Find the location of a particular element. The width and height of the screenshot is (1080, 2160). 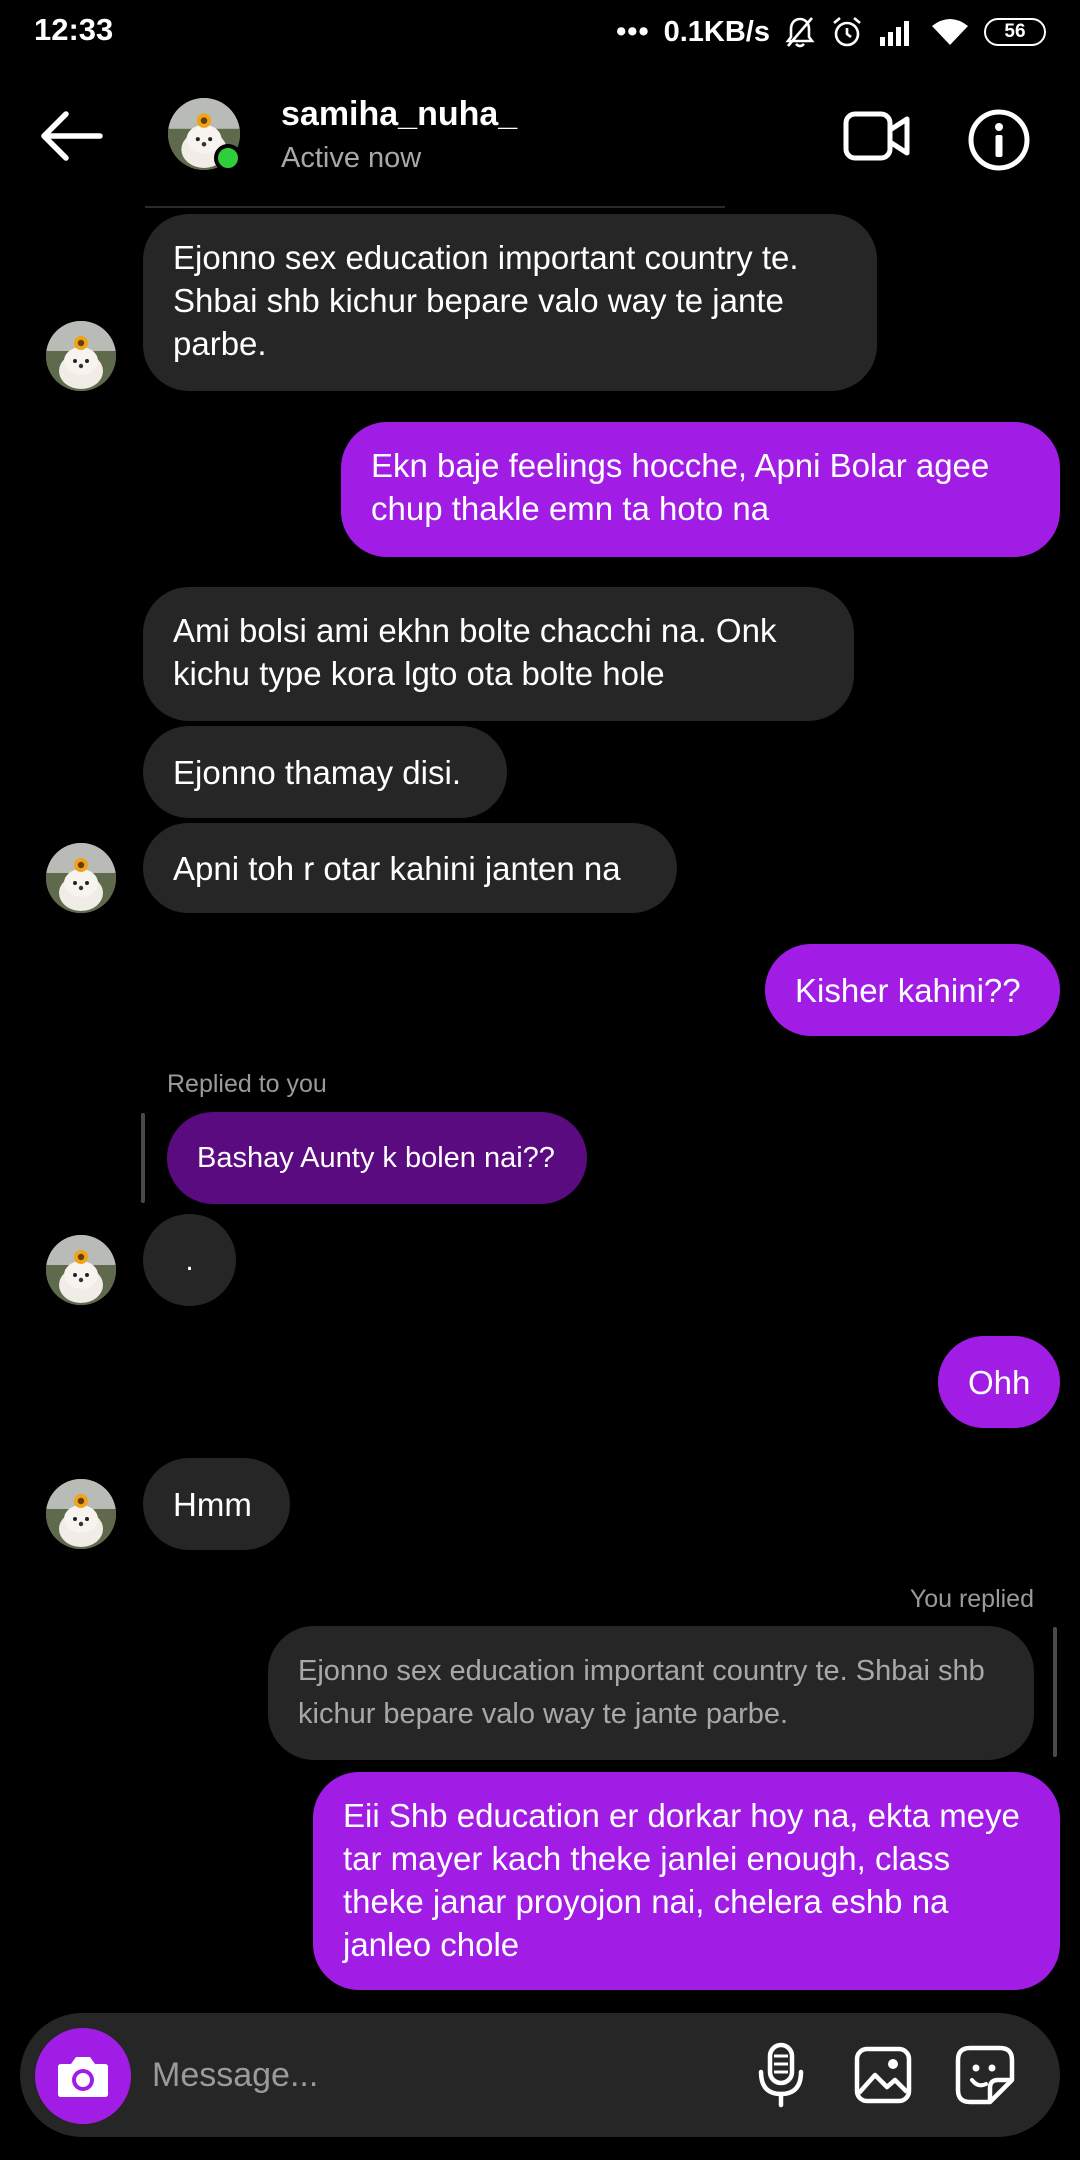

camera-button is located at coordinates (83, 2076).